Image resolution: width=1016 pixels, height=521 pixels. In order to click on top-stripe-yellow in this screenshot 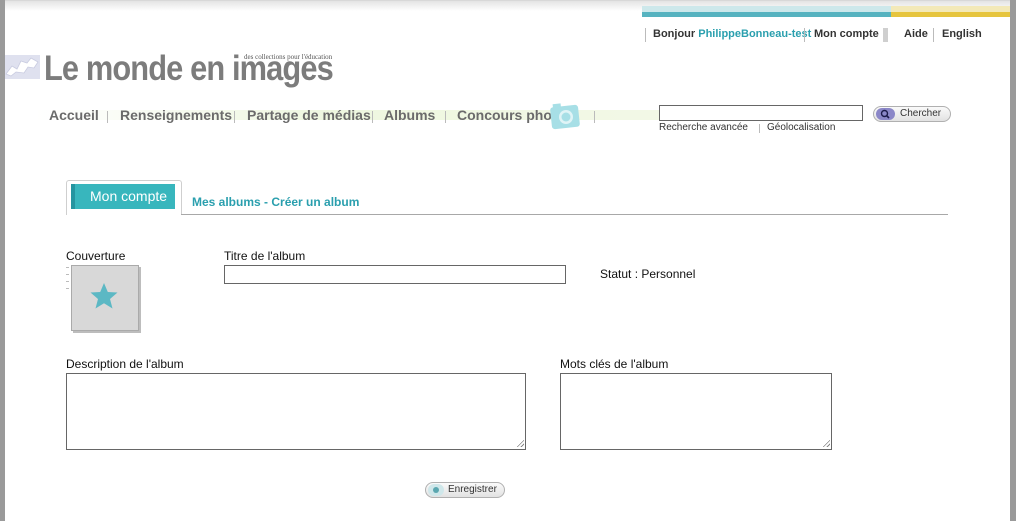, I will do `click(950, 11)`.